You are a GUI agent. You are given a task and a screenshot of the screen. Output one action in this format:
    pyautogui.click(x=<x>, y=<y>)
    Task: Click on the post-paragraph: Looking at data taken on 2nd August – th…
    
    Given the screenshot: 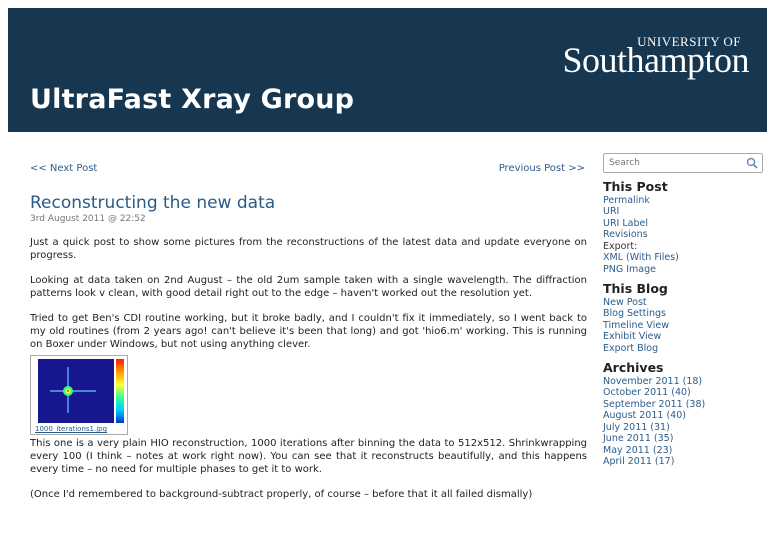 What is the action you would take?
    pyautogui.click(x=308, y=287)
    